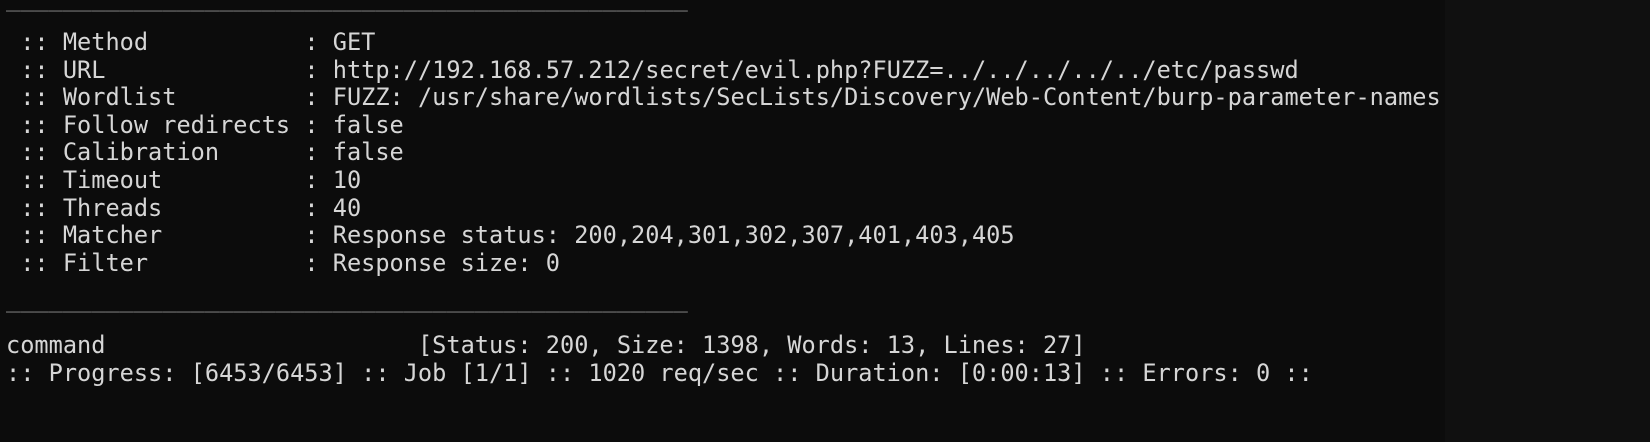 The width and height of the screenshot is (1650, 442). What do you see at coordinates (183, 42) in the screenshot?
I see `config-key: Method` at bounding box center [183, 42].